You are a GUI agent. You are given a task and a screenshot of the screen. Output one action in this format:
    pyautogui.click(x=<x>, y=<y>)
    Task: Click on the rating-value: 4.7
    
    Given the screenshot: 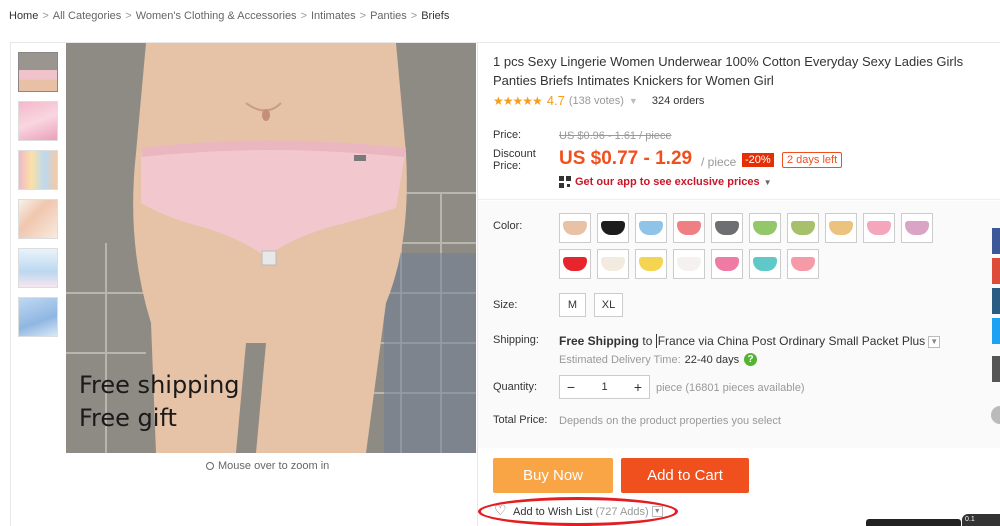 What is the action you would take?
    pyautogui.click(x=556, y=100)
    